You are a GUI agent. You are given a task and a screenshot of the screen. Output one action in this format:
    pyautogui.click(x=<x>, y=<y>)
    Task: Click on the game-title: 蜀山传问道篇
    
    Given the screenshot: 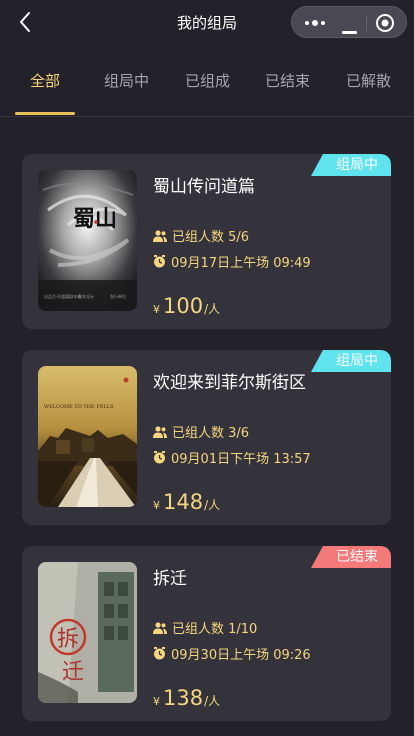 What is the action you would take?
    pyautogui.click(x=204, y=187)
    